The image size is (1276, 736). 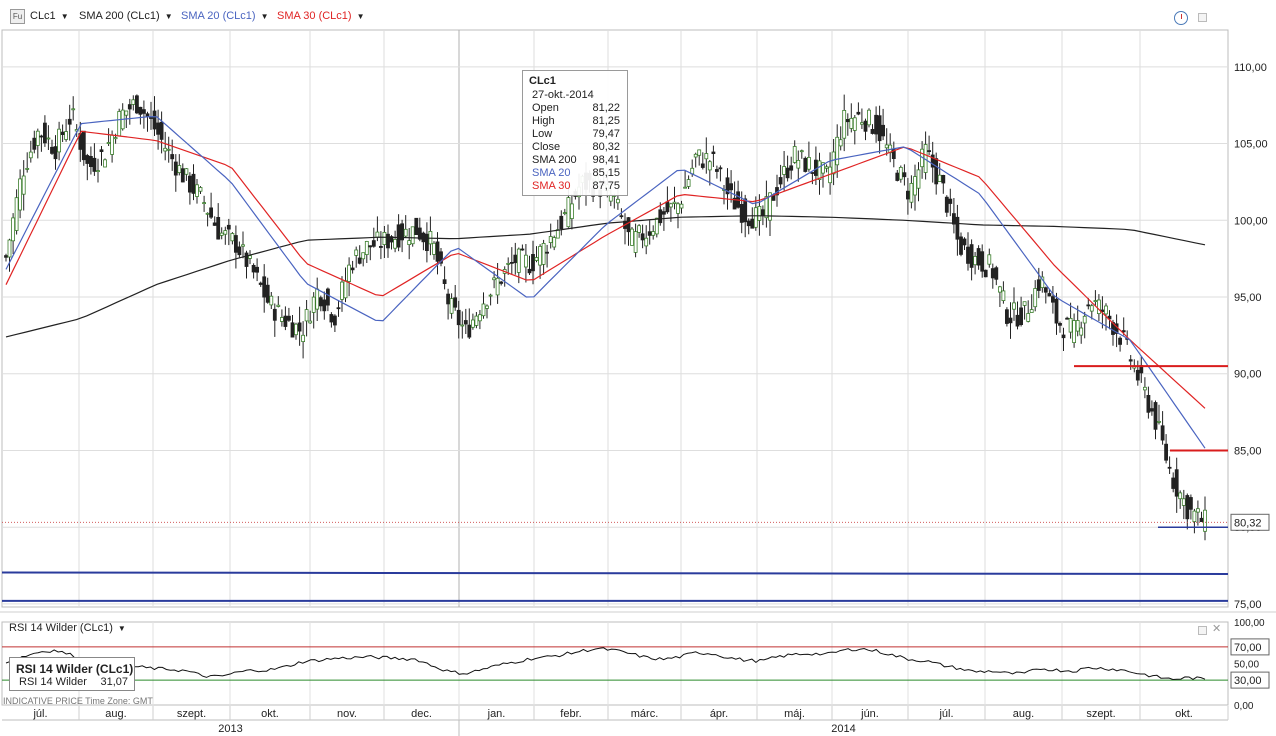 What do you see at coordinates (606, 147) in the screenshot?
I see `tooltip-value: 80,32` at bounding box center [606, 147].